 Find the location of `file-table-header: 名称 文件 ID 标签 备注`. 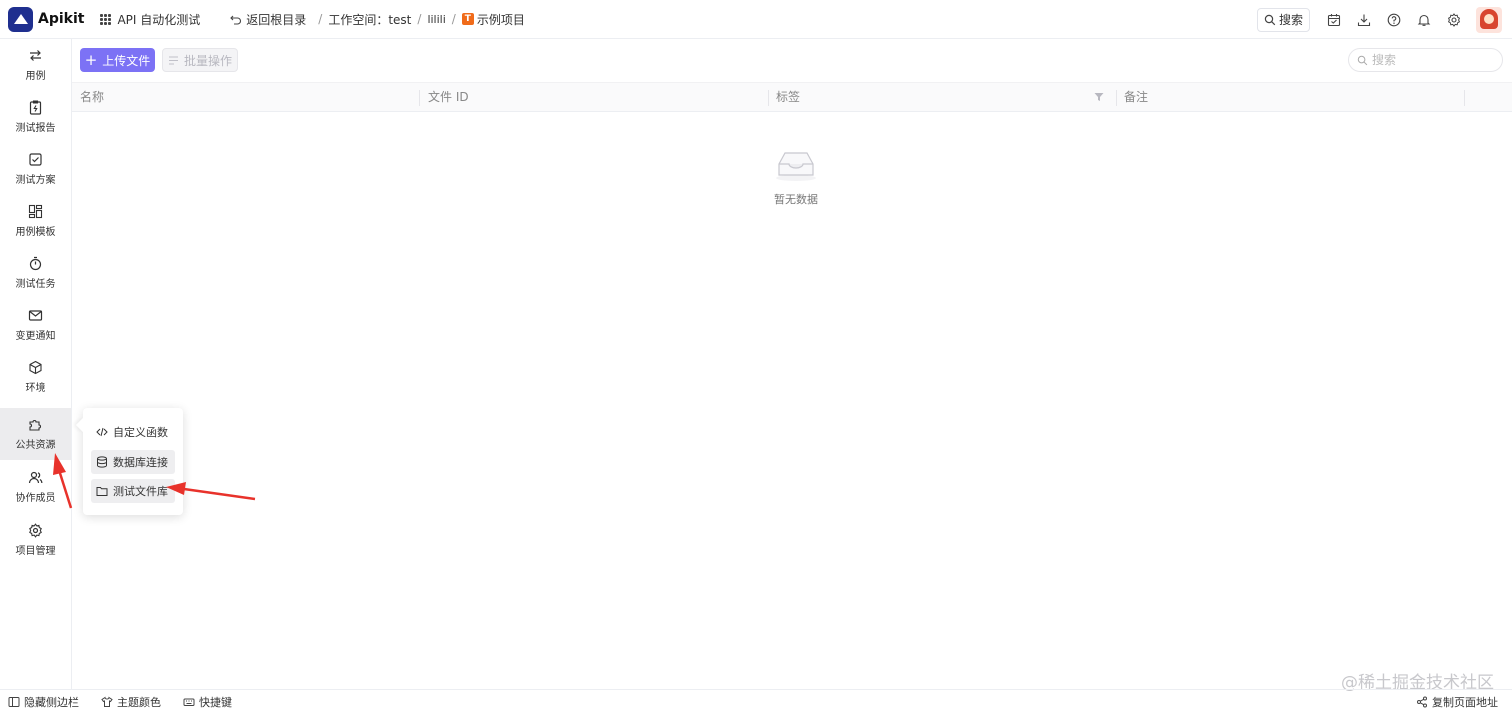

file-table-header: 名称 文件 ID 标签 备注 is located at coordinates (792, 97).